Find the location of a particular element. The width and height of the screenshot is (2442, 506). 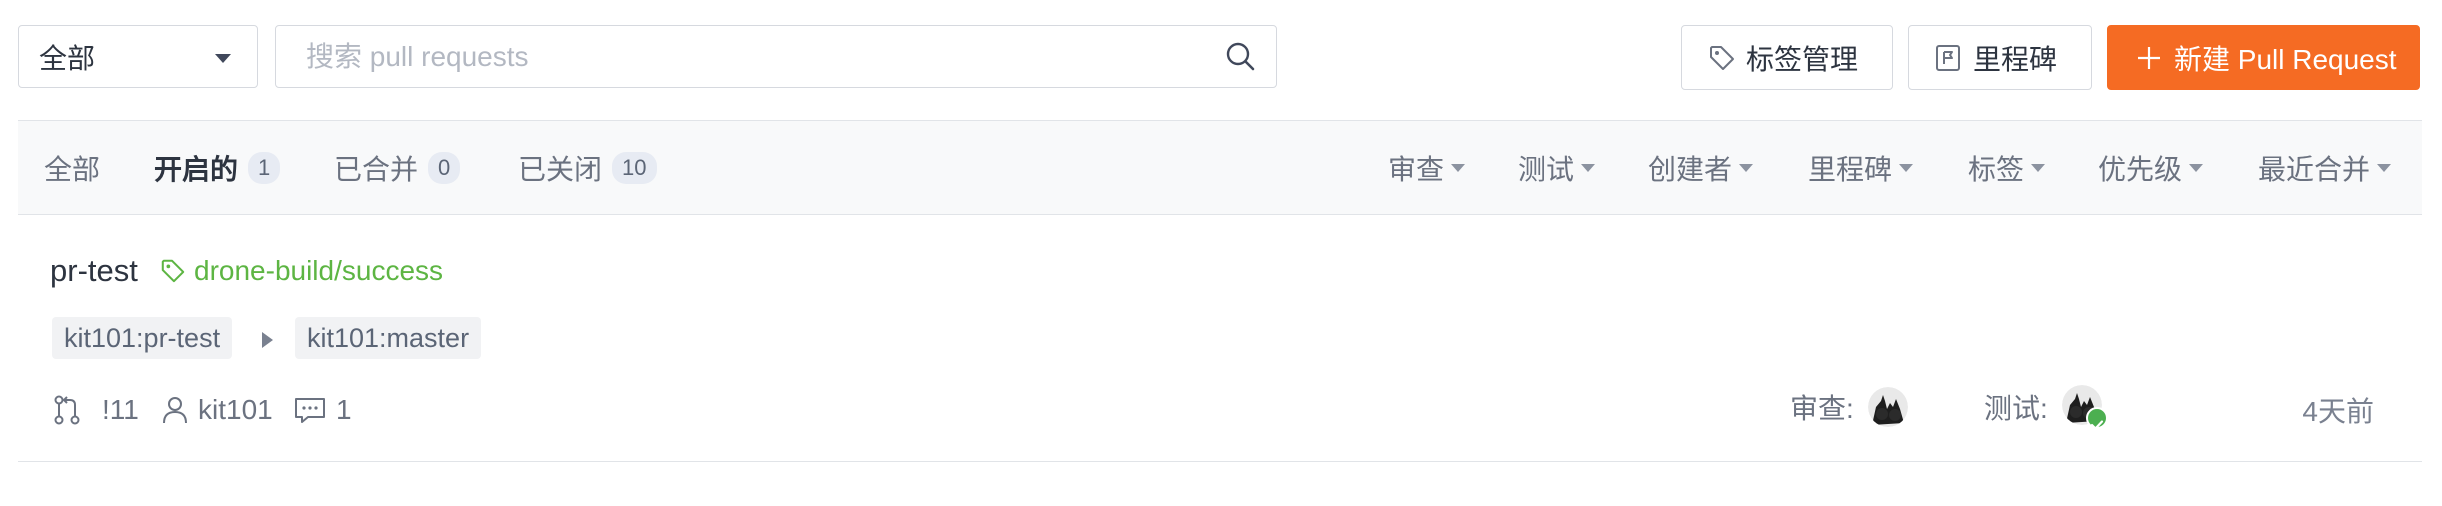

testers-label: 测试: is located at coordinates (2016, 408).